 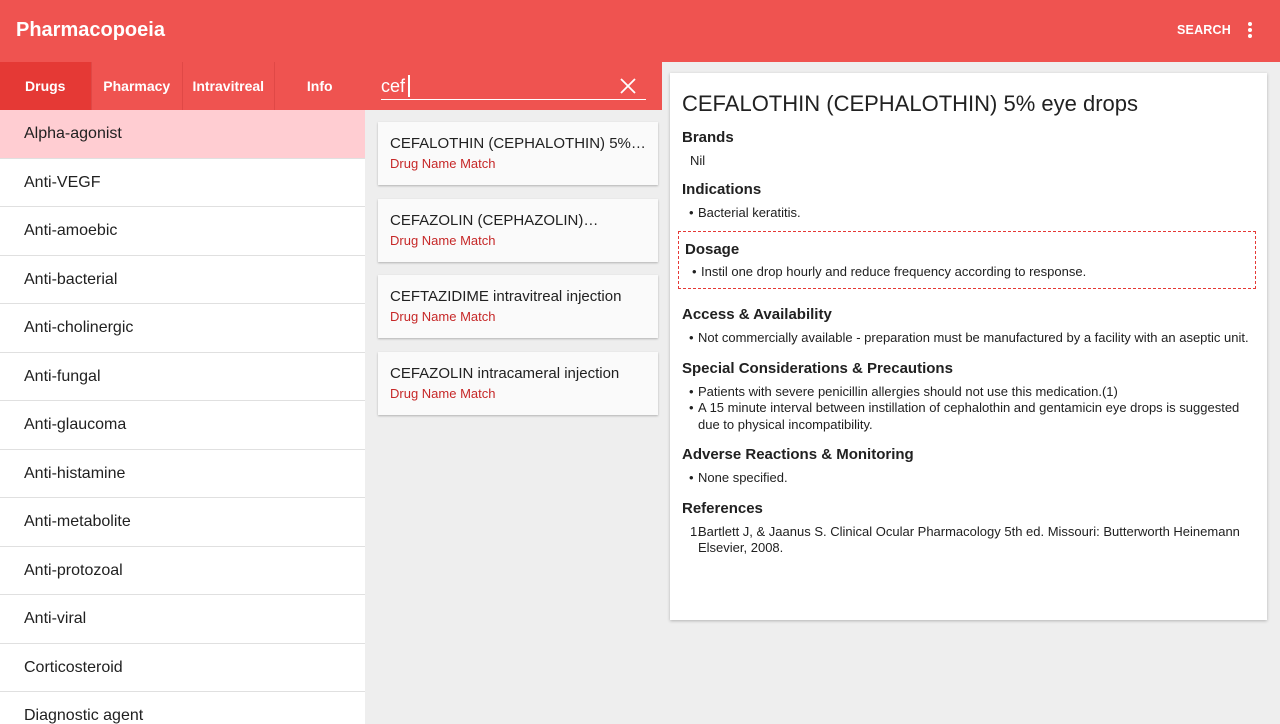 I want to click on bullet-item: None specified., so click(x=968, y=478).